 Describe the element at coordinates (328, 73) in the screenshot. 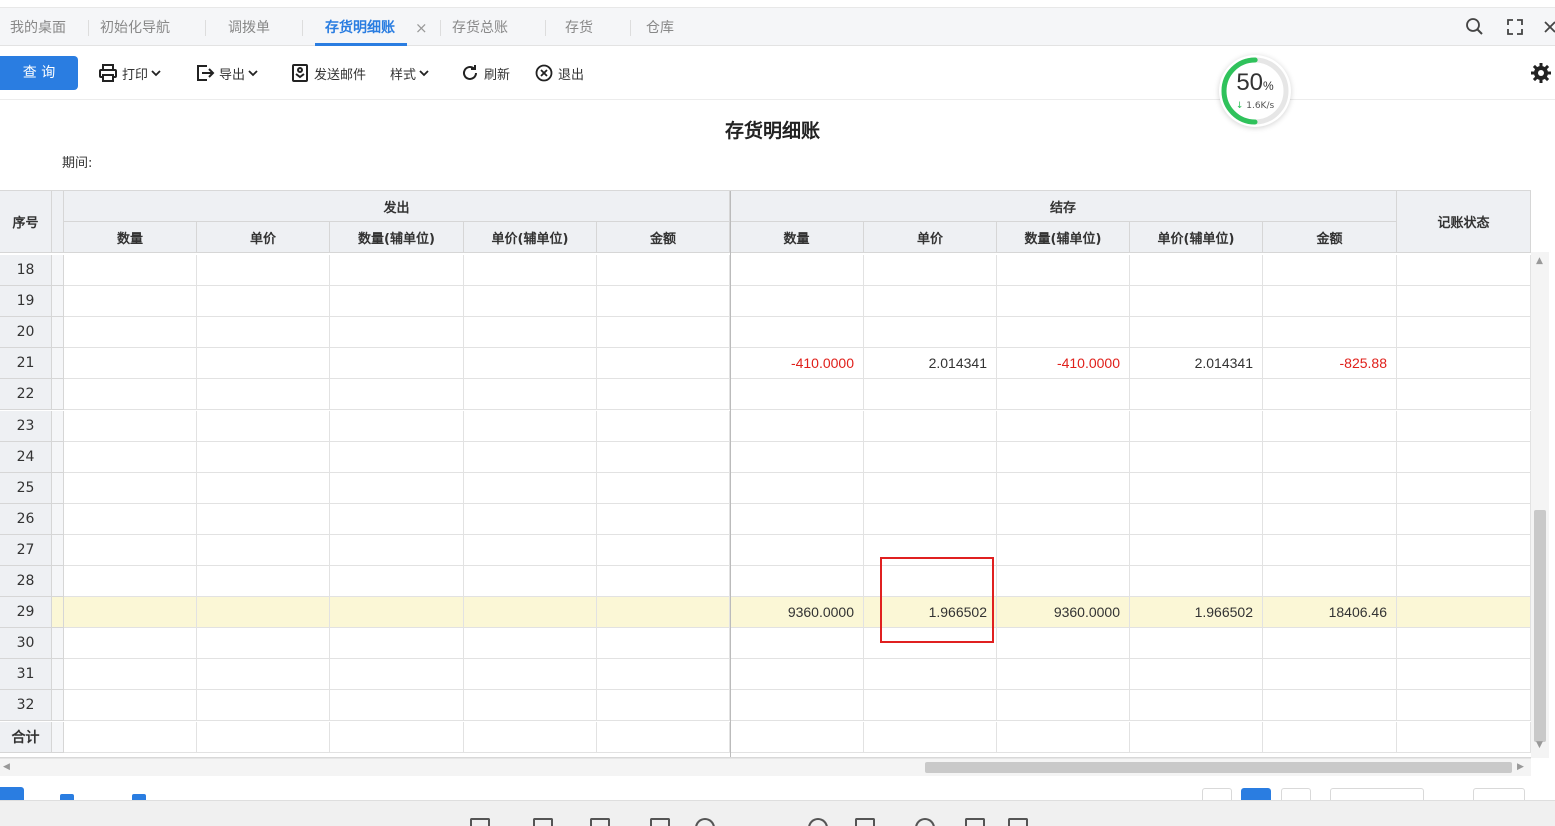

I see `send-email-button: 发送邮件` at that location.